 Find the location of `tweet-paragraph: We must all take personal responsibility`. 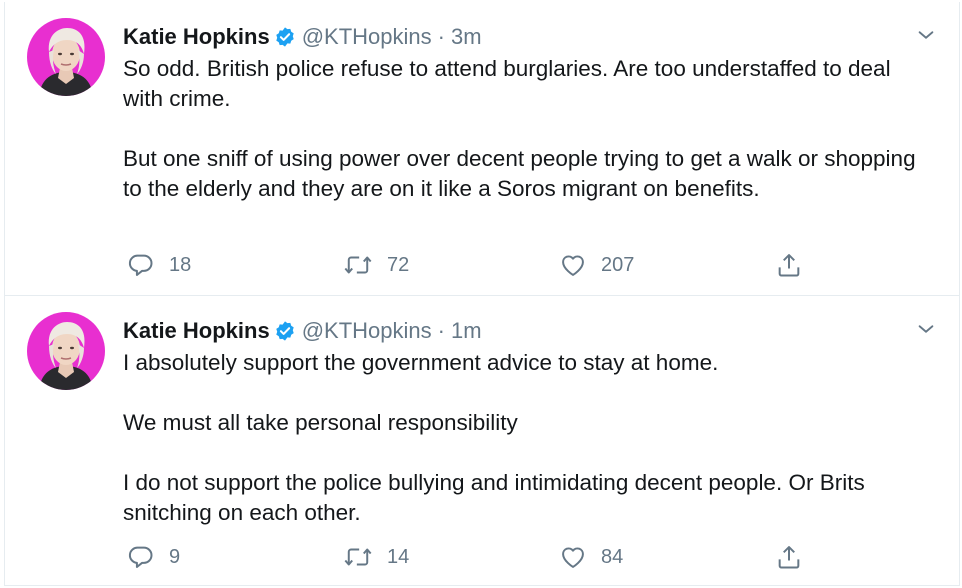

tweet-paragraph: We must all take personal responsibility is located at coordinates (320, 422).